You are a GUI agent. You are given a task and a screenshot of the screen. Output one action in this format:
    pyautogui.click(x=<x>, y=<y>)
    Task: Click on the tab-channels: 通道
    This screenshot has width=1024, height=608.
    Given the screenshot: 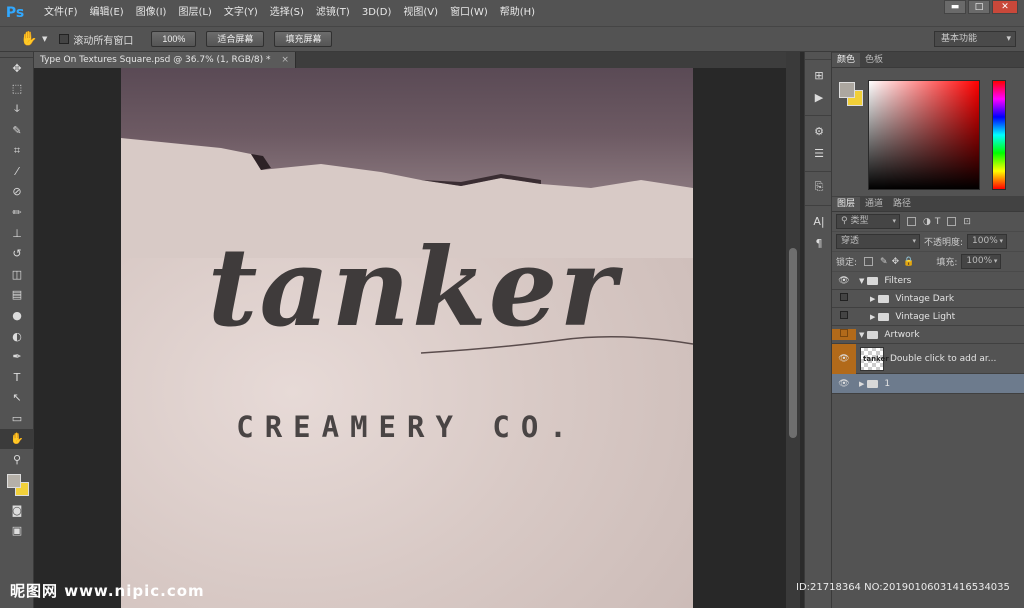 What is the action you would take?
    pyautogui.click(x=874, y=204)
    